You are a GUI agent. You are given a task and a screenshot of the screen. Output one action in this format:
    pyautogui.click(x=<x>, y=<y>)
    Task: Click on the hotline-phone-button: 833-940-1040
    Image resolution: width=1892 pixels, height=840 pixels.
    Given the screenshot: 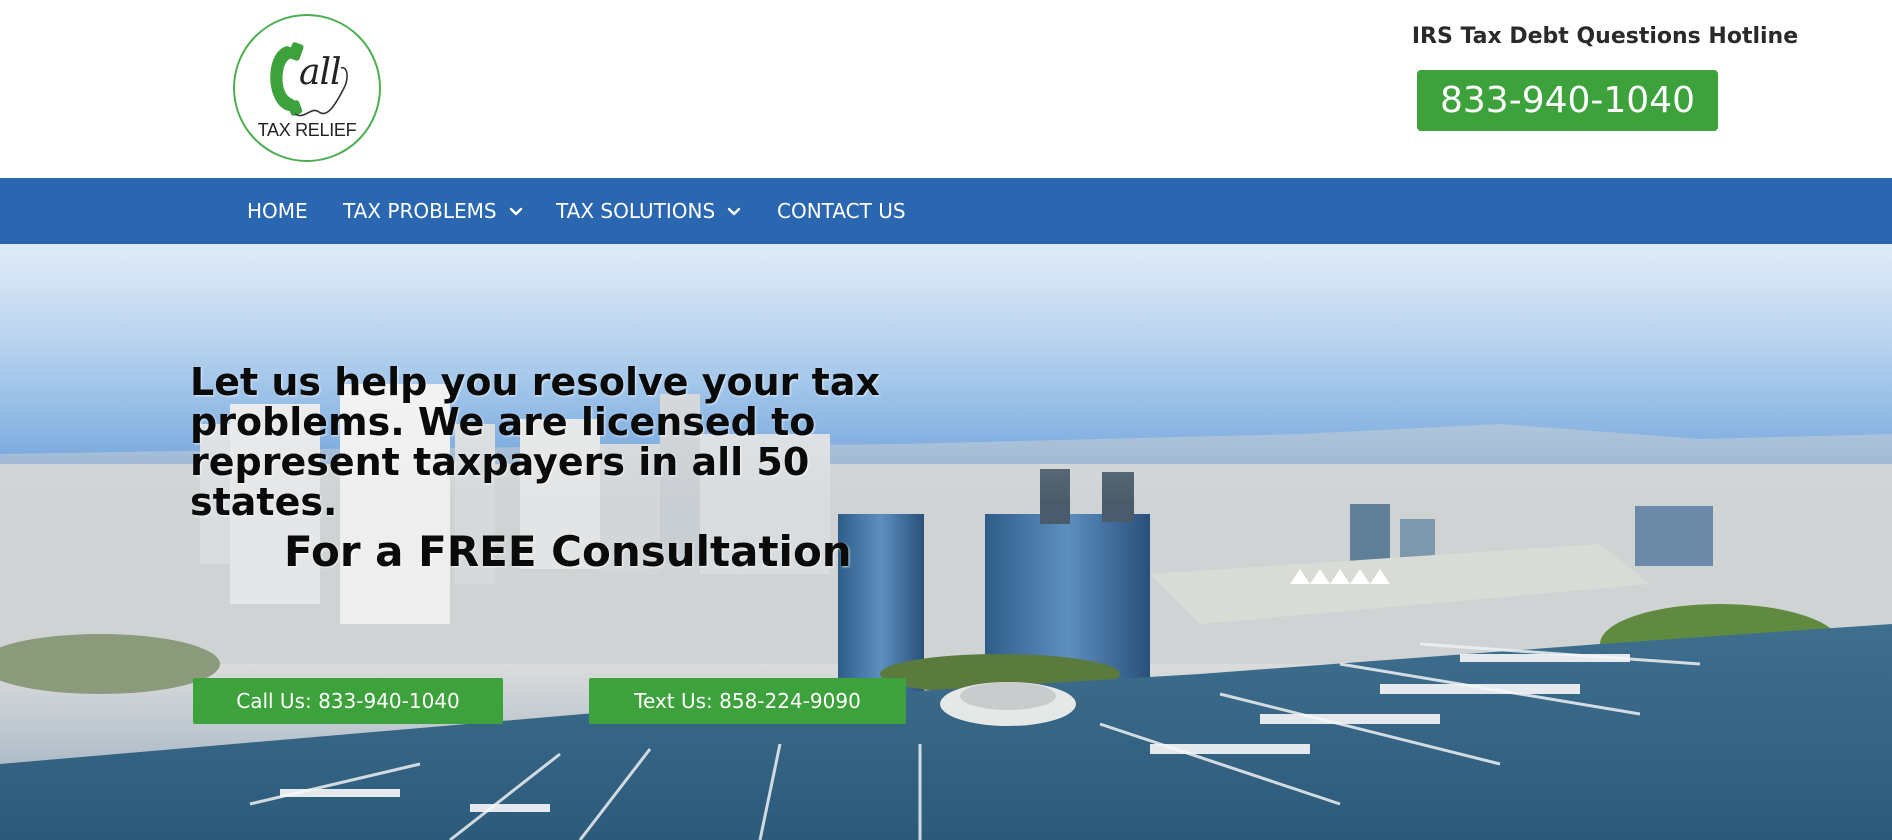 What is the action you would take?
    pyautogui.click(x=1567, y=100)
    